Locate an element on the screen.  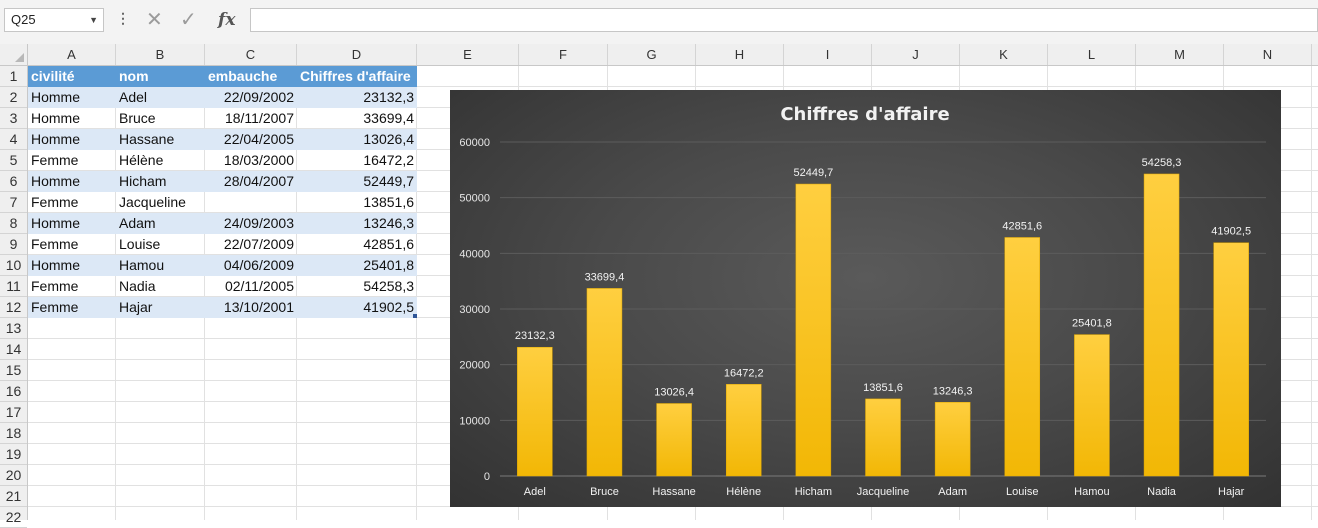
column-header-j: J is located at coordinates (916, 54).